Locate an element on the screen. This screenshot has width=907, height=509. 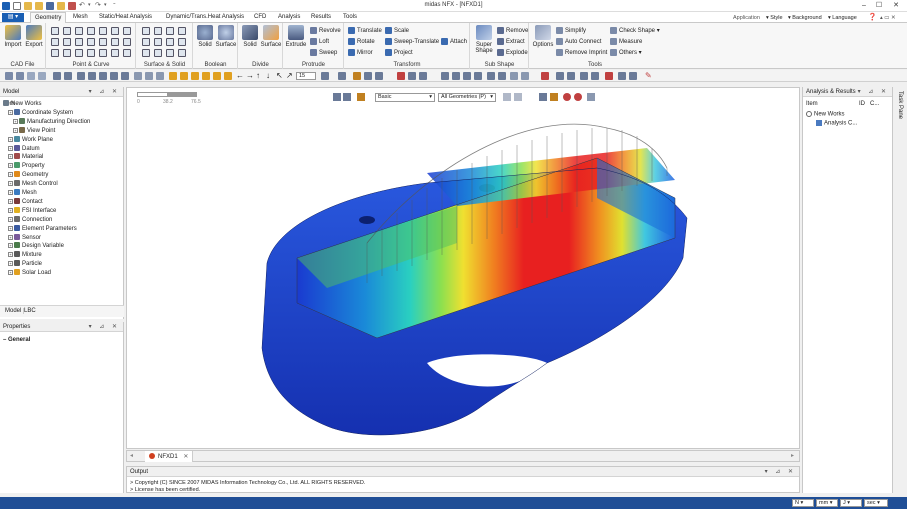
sweep-button: Sweep is located at coordinates (323, 52).